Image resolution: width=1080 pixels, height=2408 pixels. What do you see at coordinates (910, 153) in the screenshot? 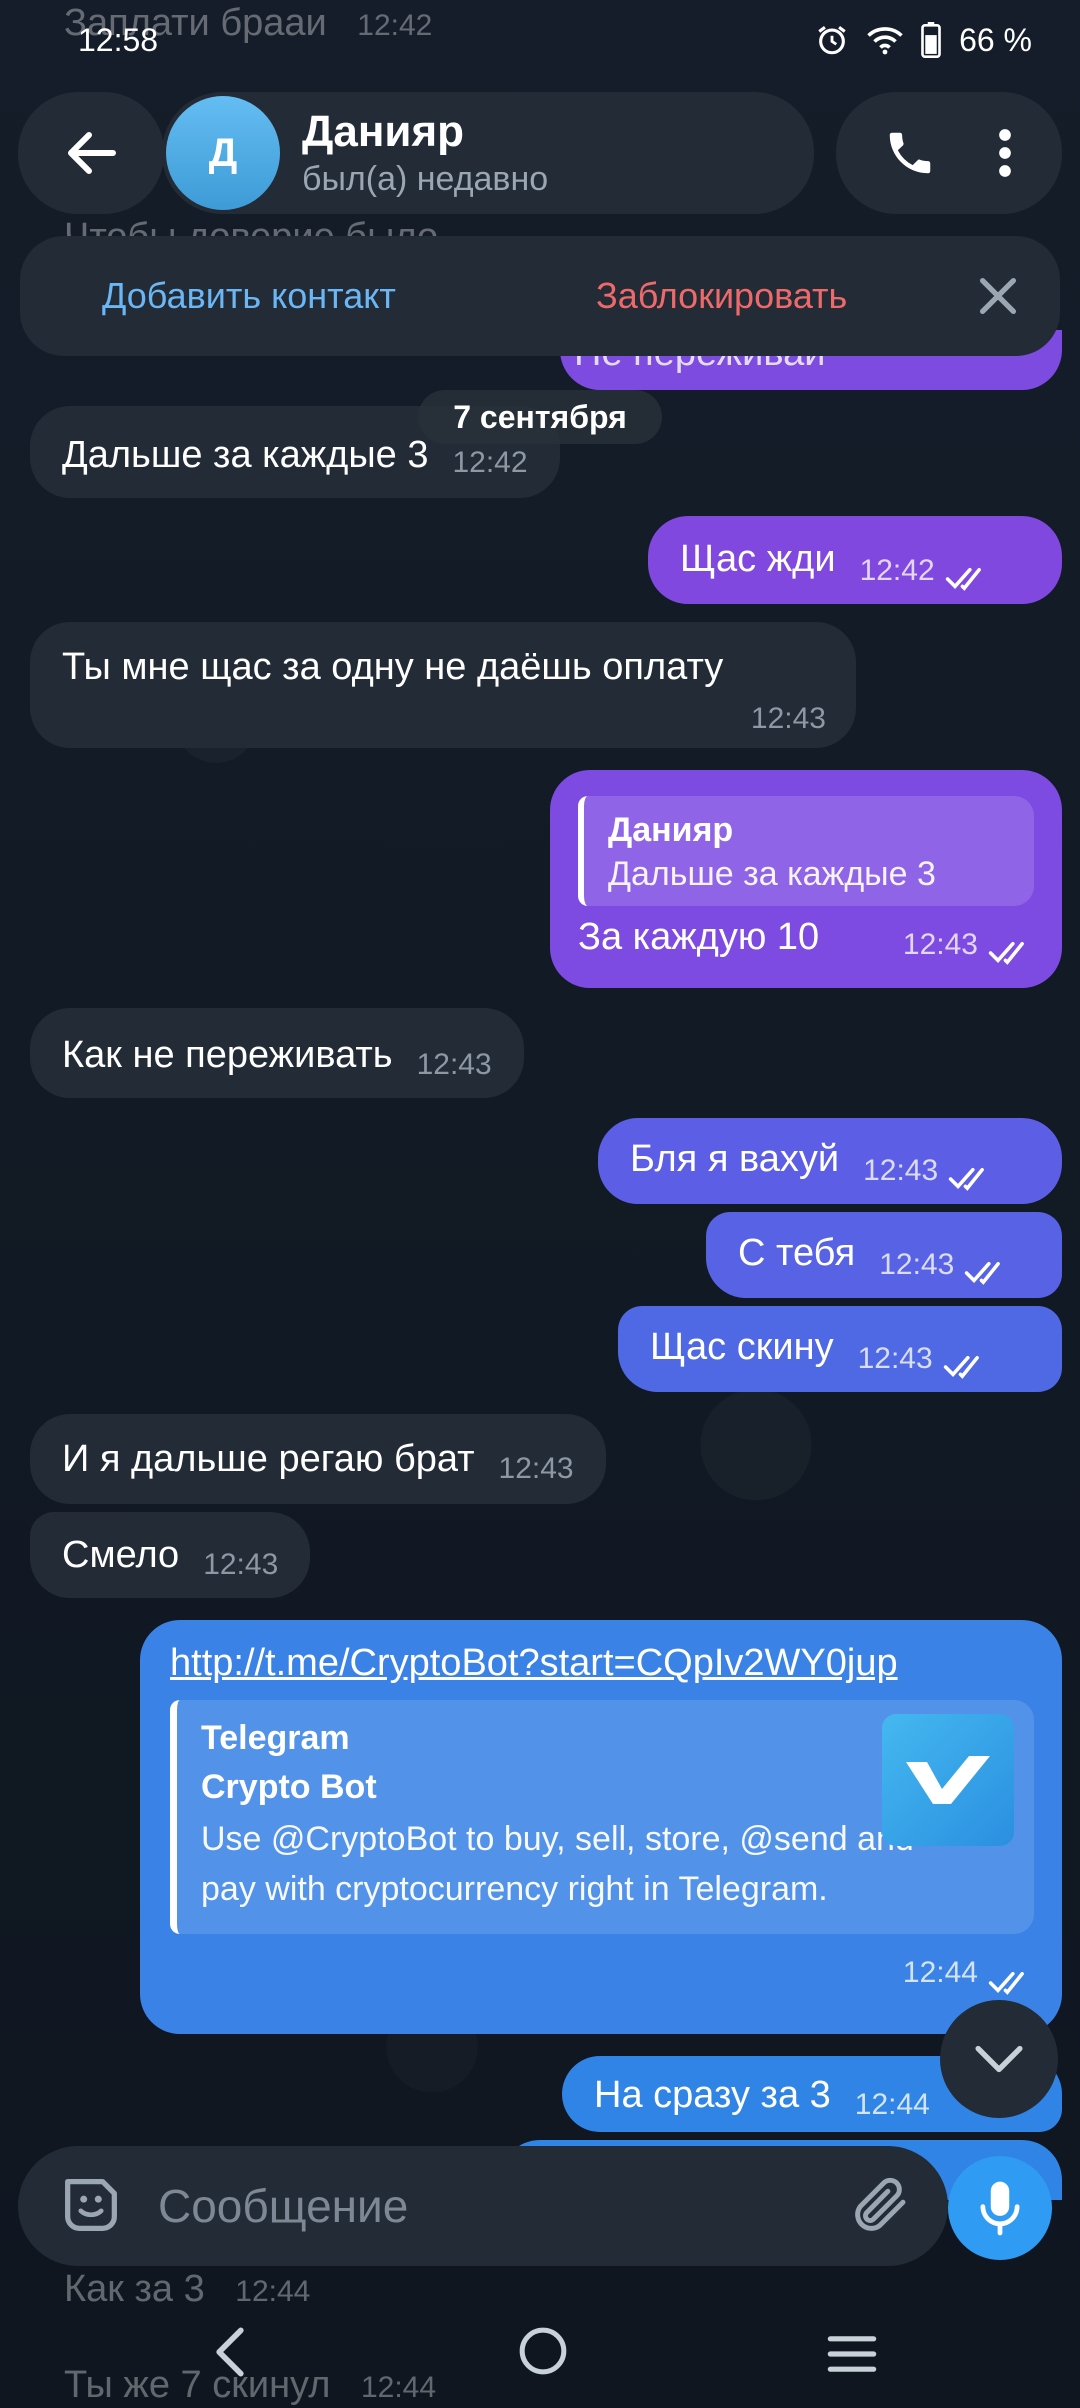
I see `phone-icon` at bounding box center [910, 153].